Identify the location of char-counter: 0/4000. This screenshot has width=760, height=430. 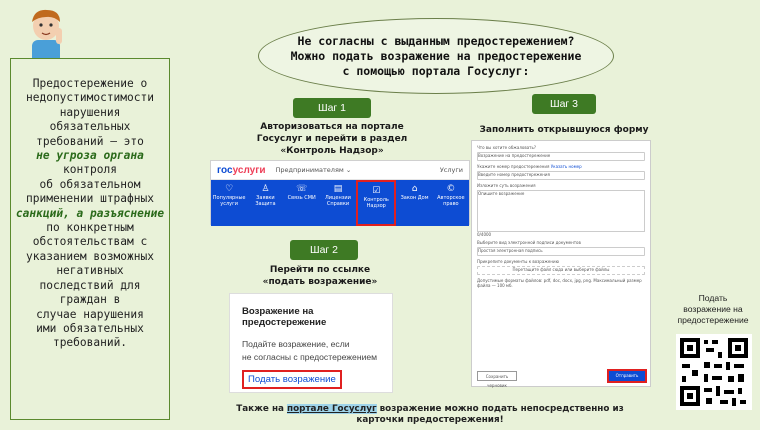
(484, 234).